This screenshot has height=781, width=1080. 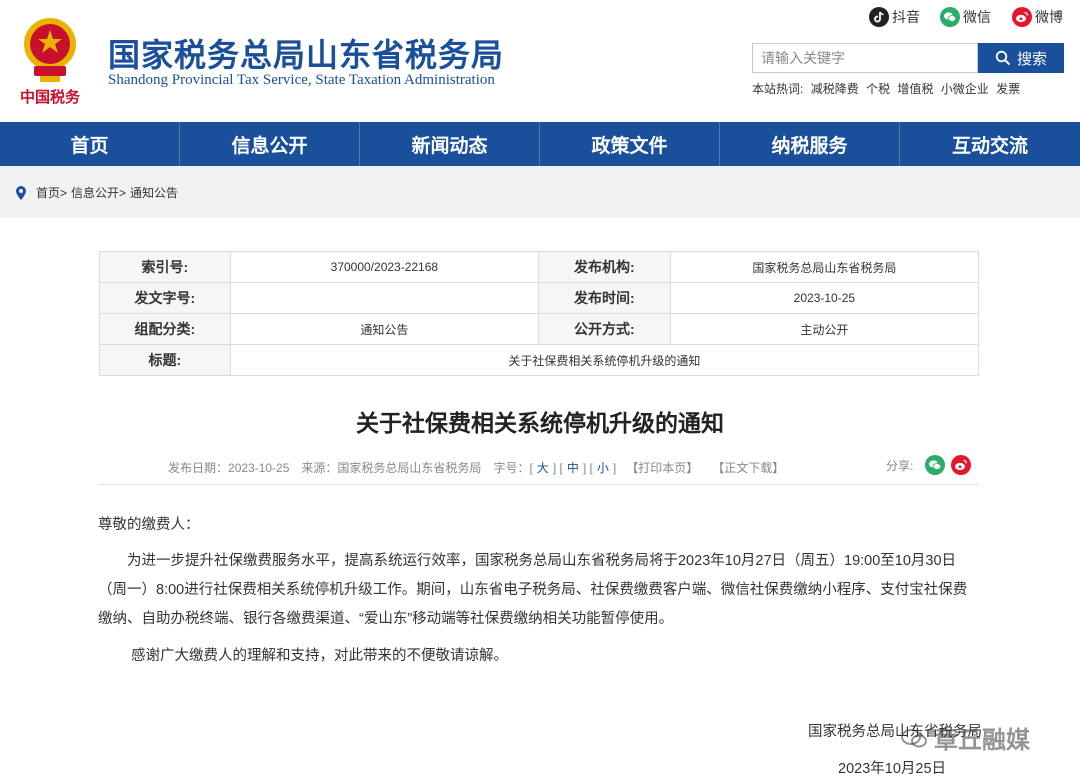 I want to click on douyin-link: 抖音, so click(x=894, y=17).